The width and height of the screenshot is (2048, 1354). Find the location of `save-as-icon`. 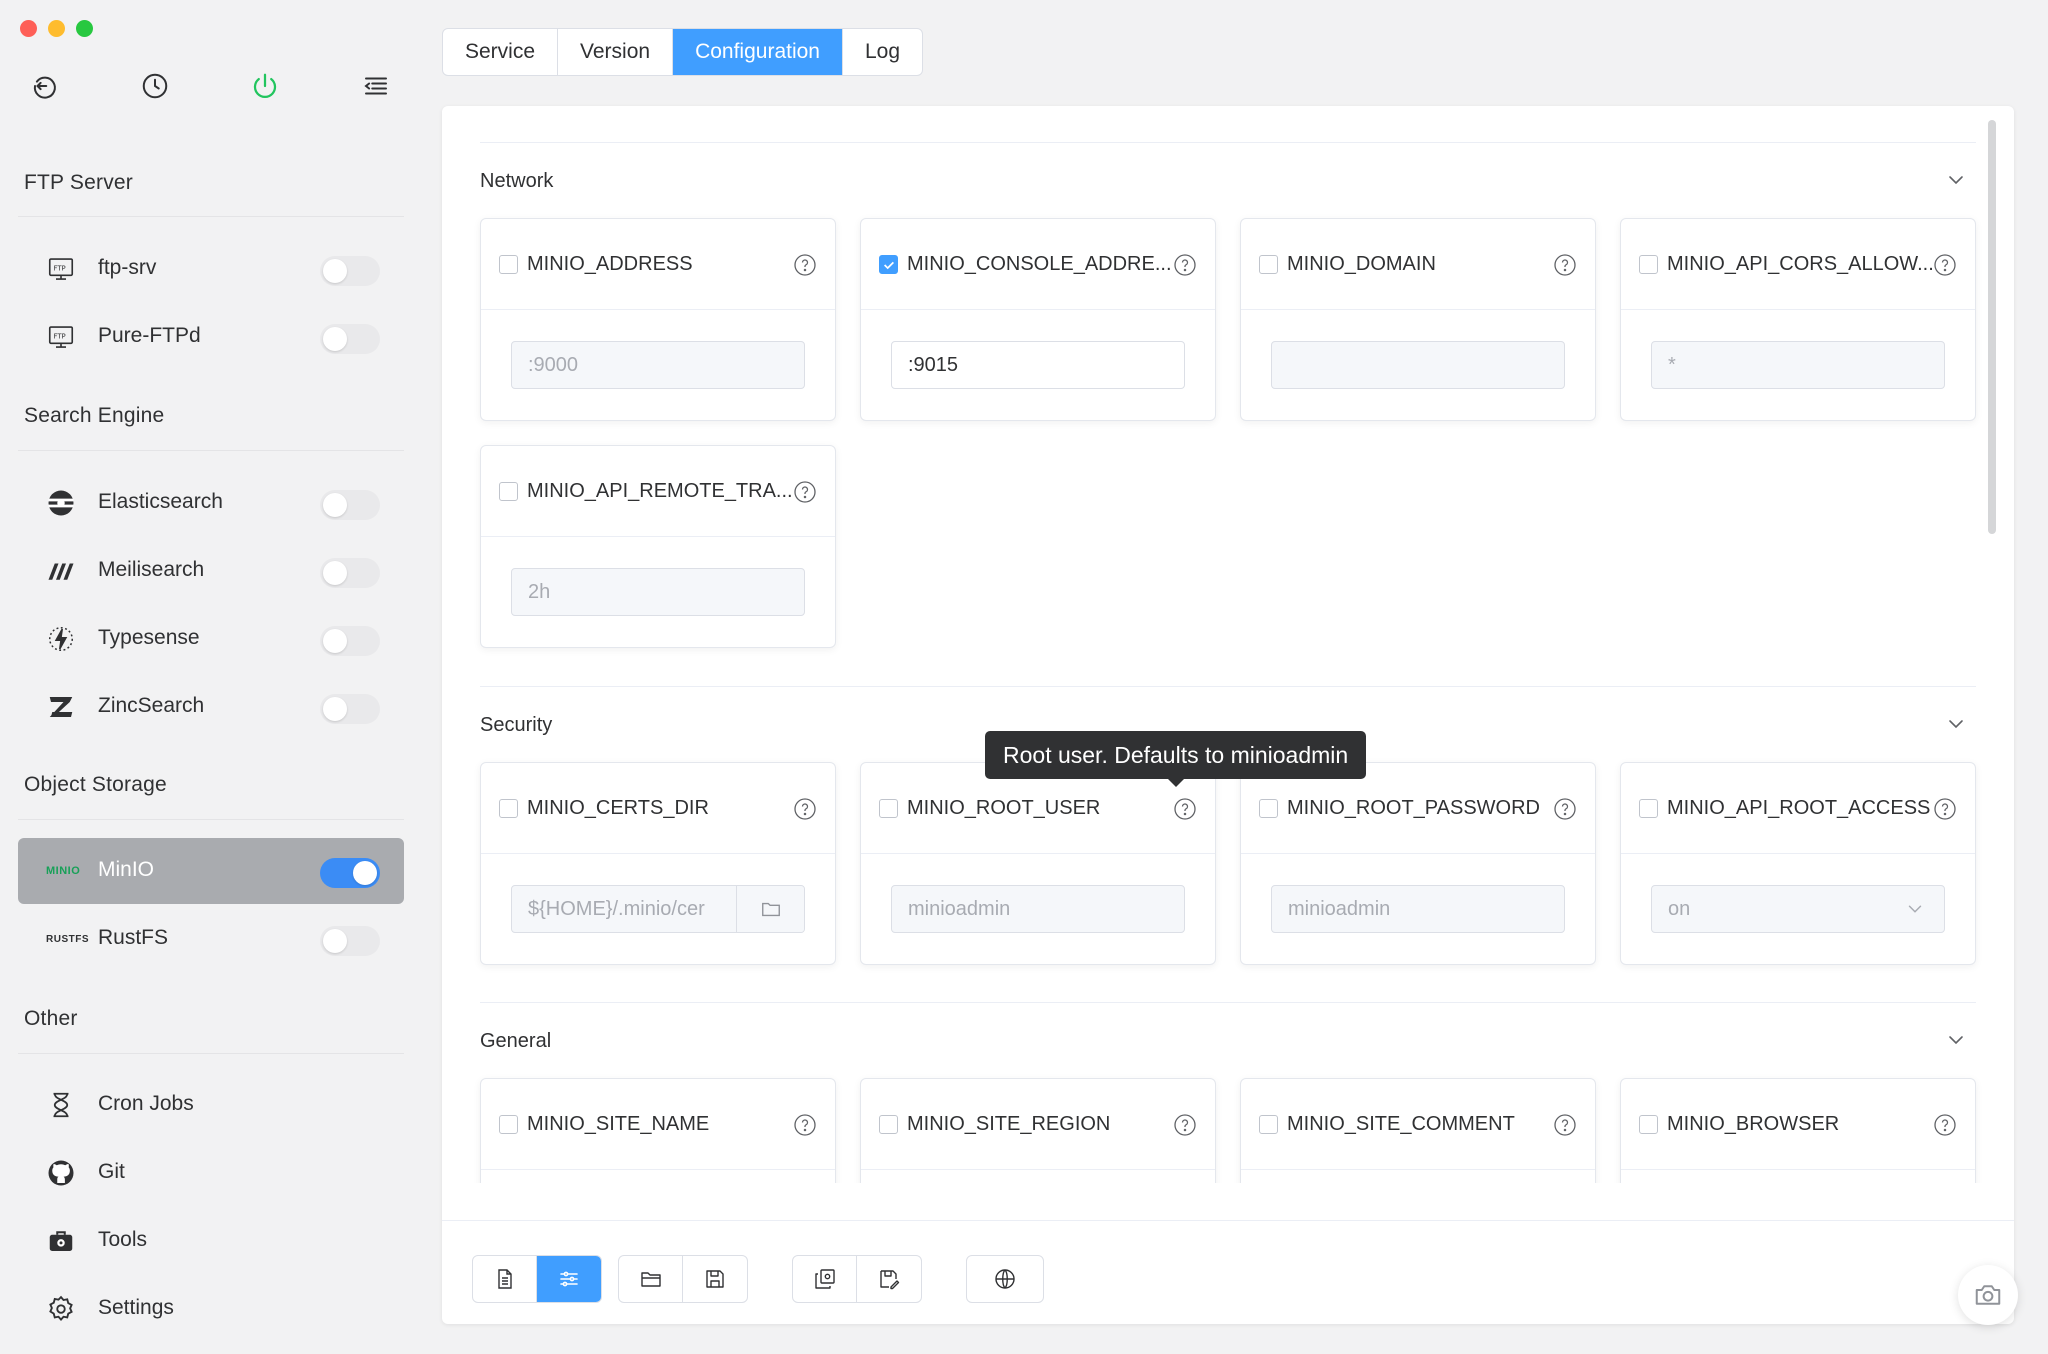

save-as-icon is located at coordinates (890, 1280).